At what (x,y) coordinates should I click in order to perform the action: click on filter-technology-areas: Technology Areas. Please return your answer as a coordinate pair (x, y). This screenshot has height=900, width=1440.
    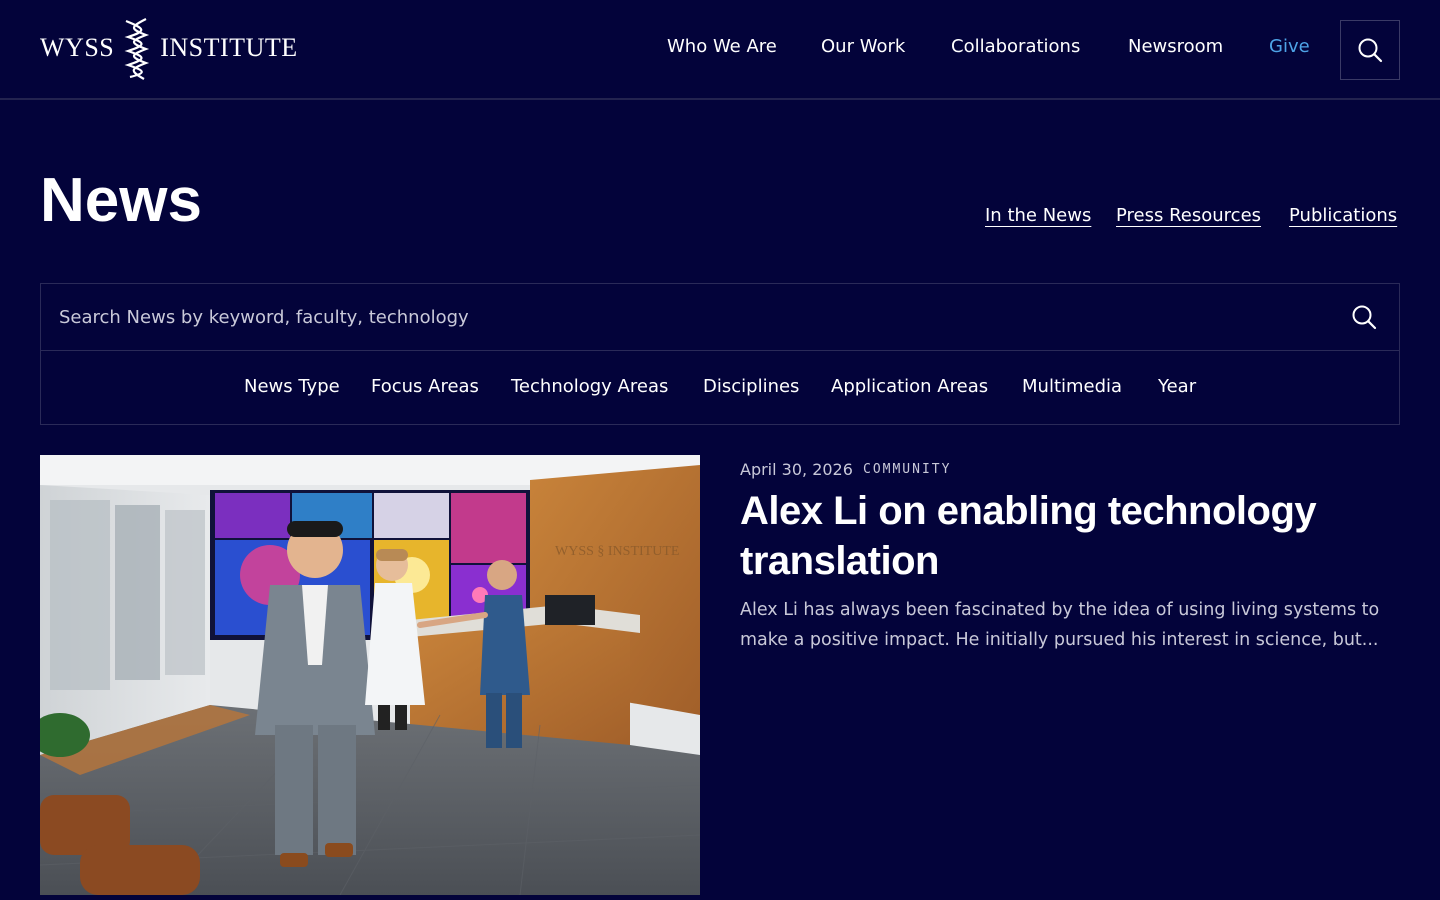
    Looking at the image, I should click on (589, 386).